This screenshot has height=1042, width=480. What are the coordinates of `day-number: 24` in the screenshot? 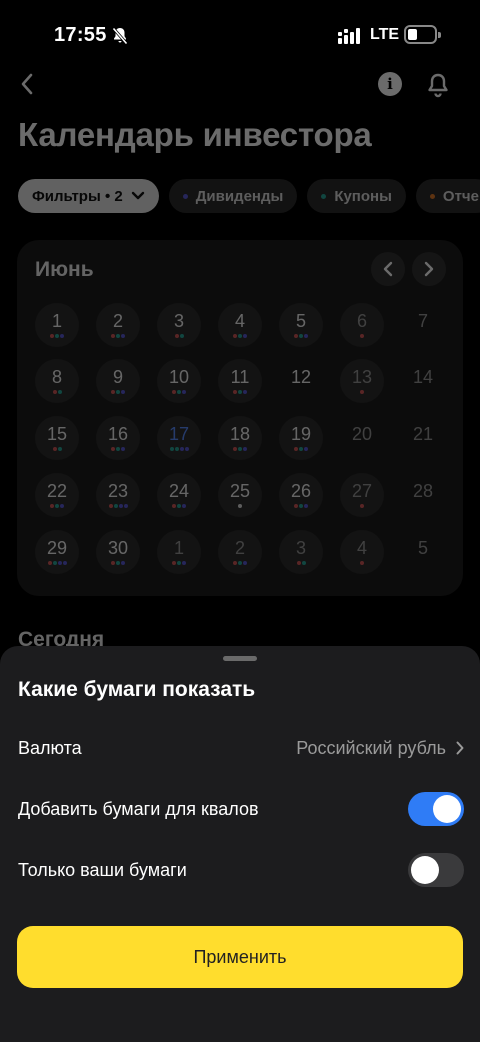 It's located at (179, 491).